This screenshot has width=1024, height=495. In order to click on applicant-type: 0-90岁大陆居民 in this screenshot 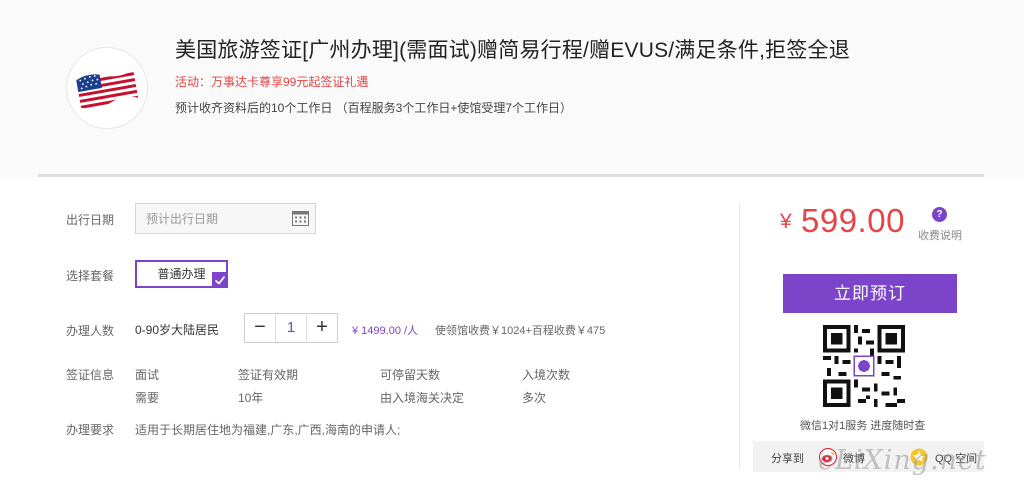, I will do `click(177, 330)`.